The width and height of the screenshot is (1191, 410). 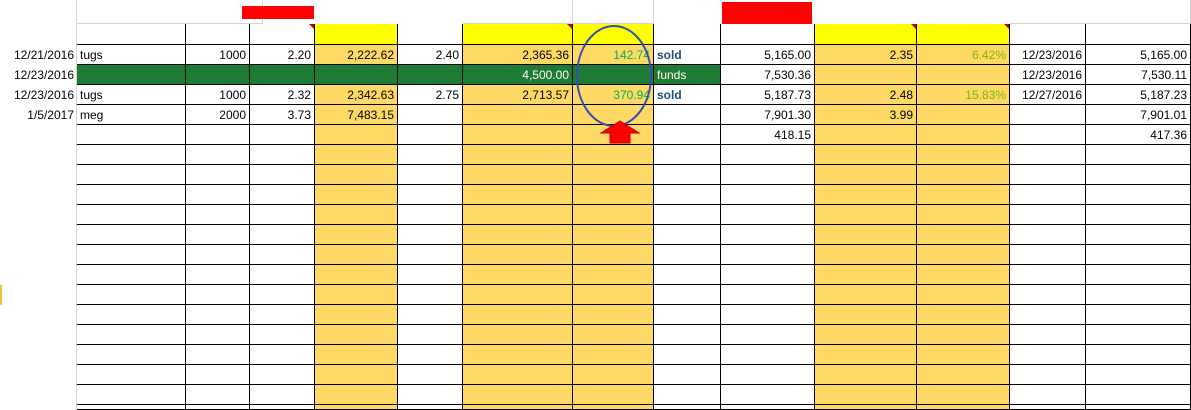 What do you see at coordinates (613, 55) in the screenshot?
I see `cell-gain-loss: 142.74` at bounding box center [613, 55].